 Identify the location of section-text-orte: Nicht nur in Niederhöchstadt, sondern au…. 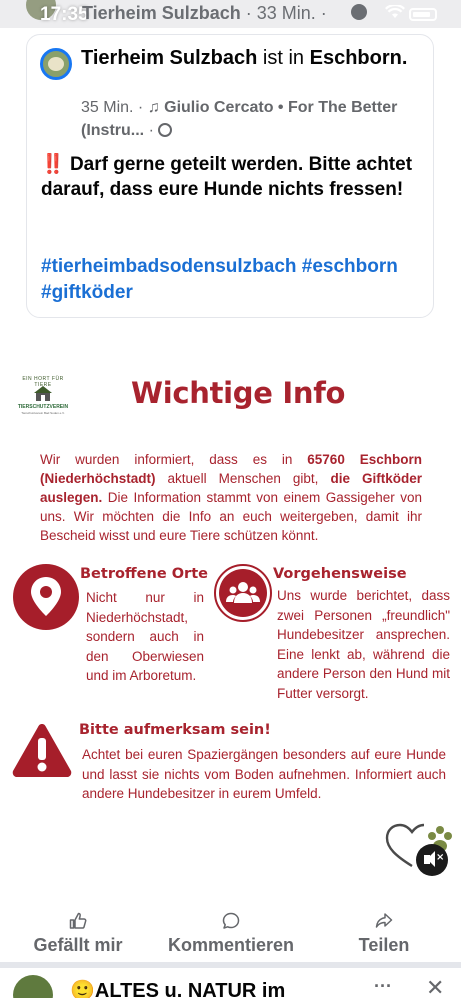
(145, 637).